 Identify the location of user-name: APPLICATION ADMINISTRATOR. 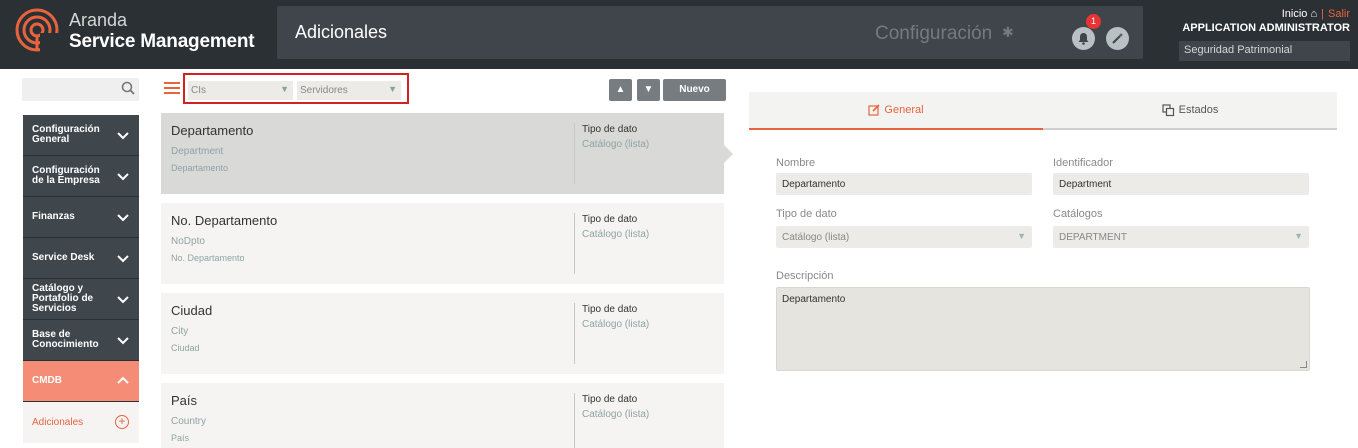
(1266, 28).